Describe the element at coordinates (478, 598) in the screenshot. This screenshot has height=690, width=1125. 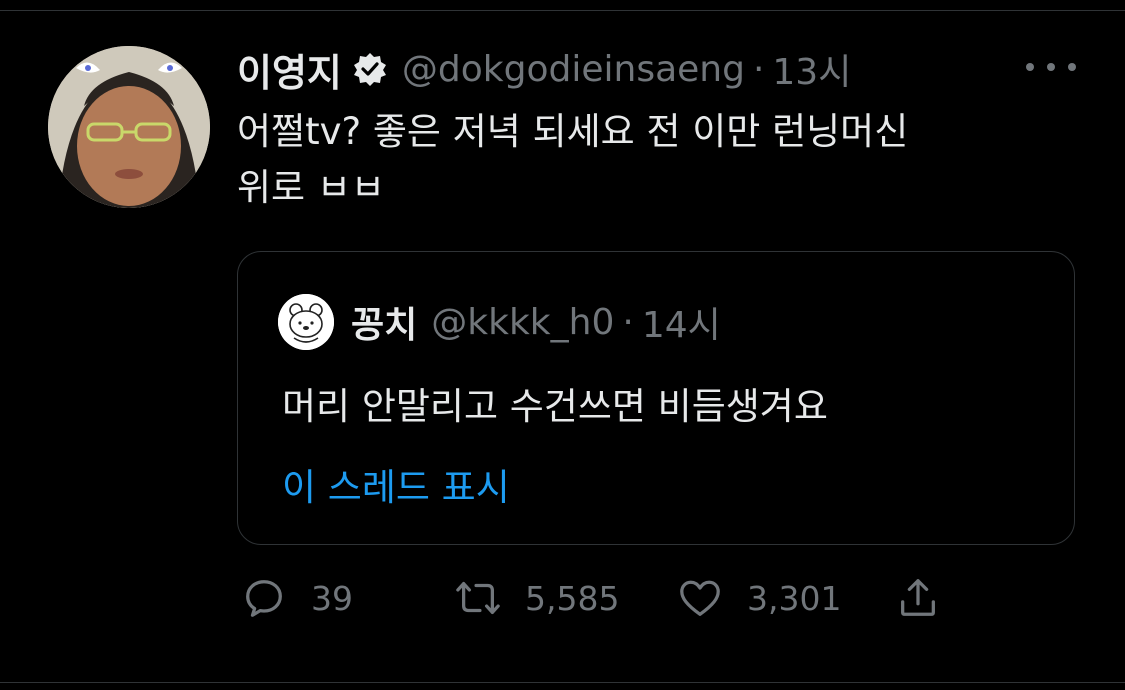
I see `retweet-icon` at that location.